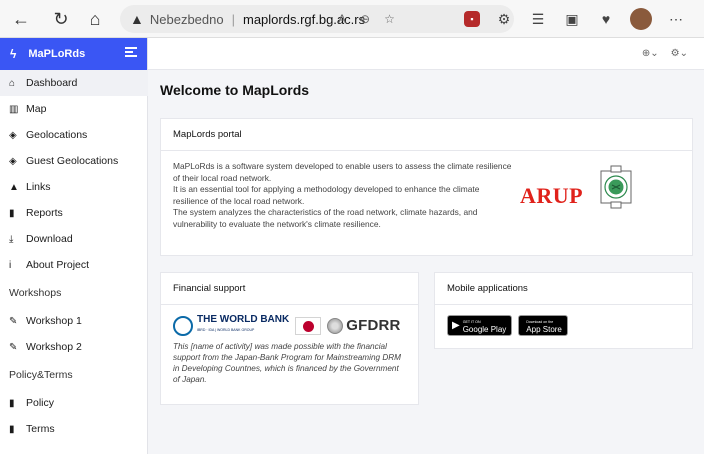 Image resolution: width=704 pixels, height=454 pixels. Describe the element at coordinates (335, 326) in the screenshot. I see `gfdrr-emblem-icon` at that location.